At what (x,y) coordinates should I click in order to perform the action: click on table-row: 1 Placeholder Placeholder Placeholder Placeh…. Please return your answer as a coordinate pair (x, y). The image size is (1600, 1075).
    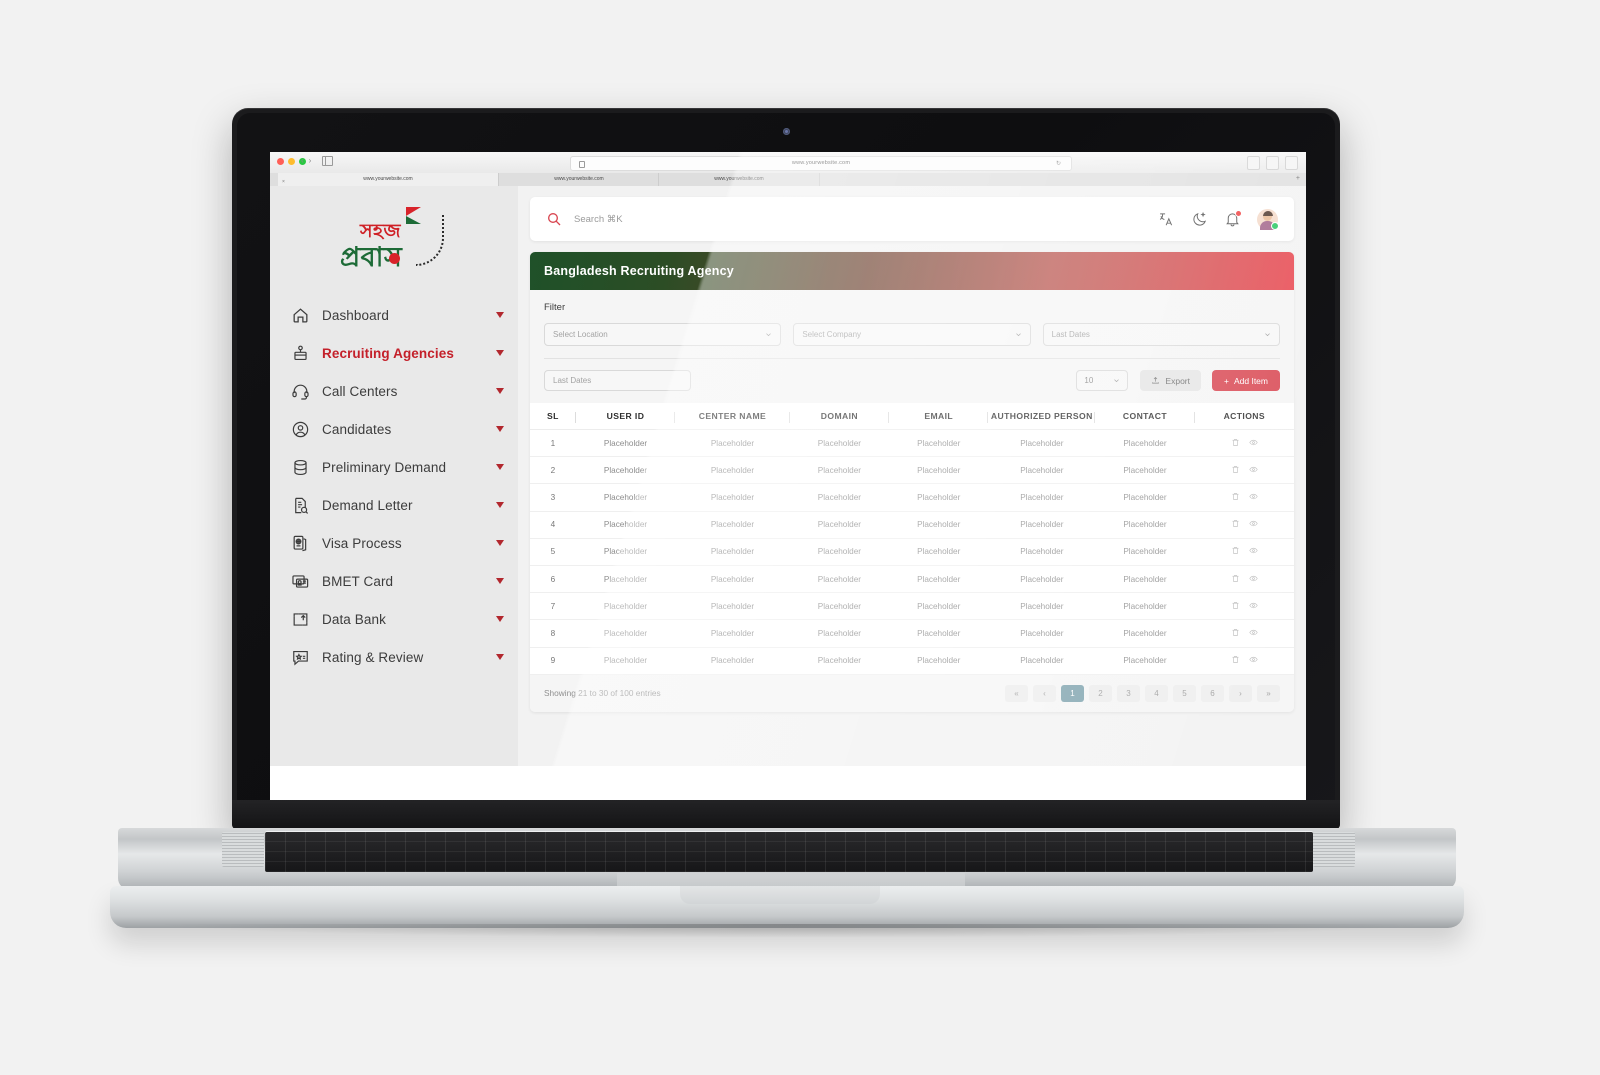
    Looking at the image, I should click on (912, 443).